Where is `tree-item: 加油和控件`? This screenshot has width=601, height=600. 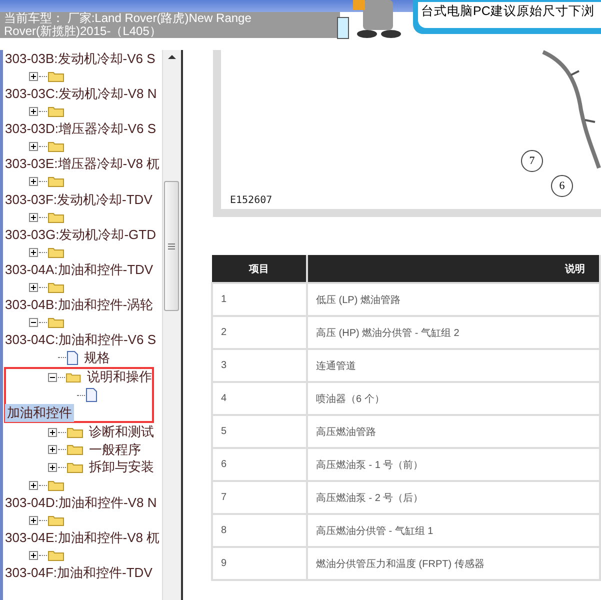 tree-item: 加油和控件 is located at coordinates (39, 413).